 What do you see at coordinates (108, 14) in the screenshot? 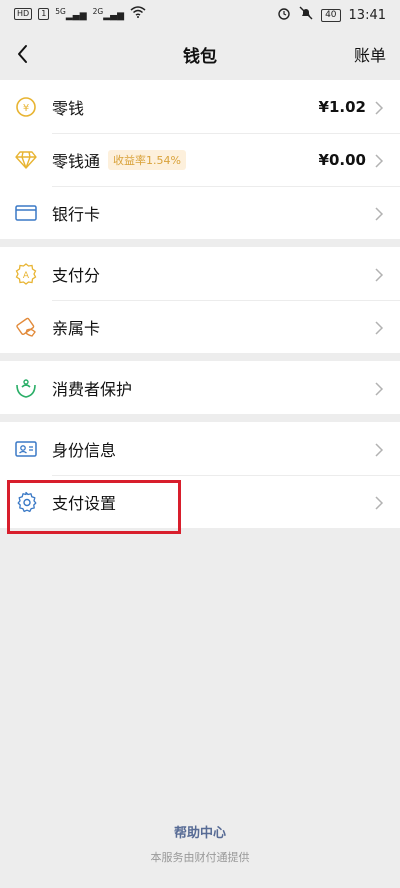
I see `signal-2g-icon: 2G▂▄▆` at bounding box center [108, 14].